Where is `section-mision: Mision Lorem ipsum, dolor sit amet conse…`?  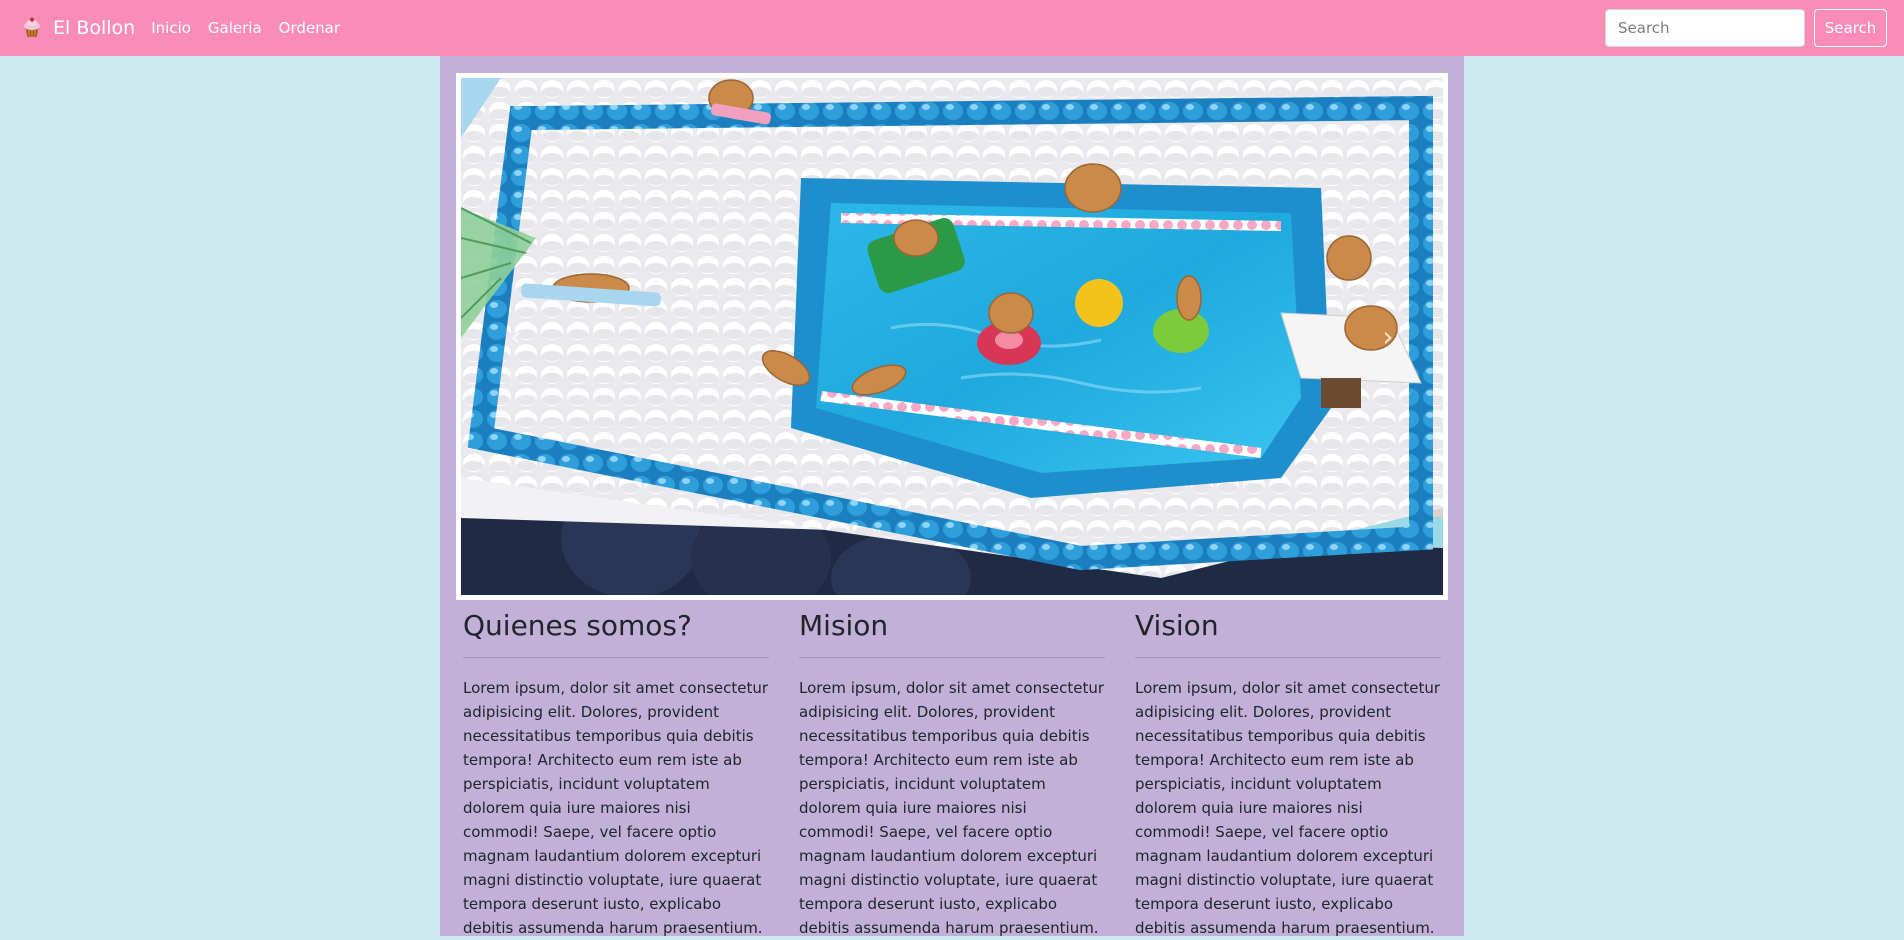 section-mision: Mision Lorem ipsum, dolor sit amet conse… is located at coordinates (952, 770).